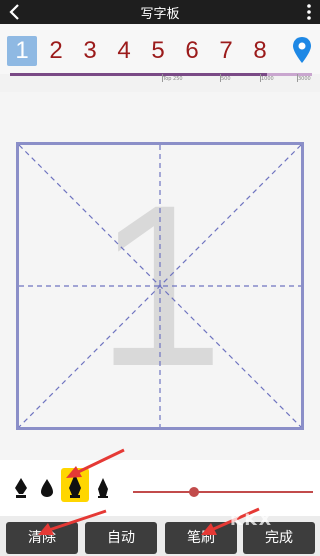 Image resolution: width=320 pixels, height=556 pixels. I want to click on number-5-tab: 5, so click(158, 51).